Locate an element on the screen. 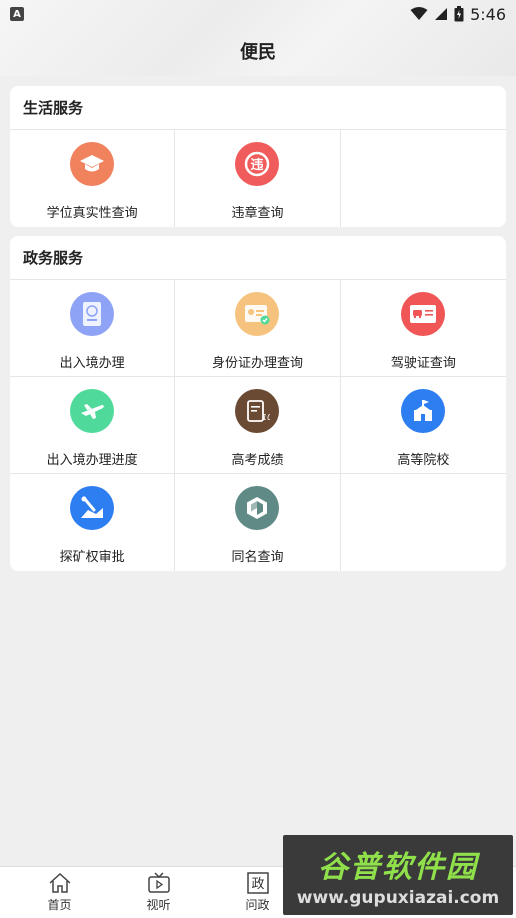  service-label: 学位真实性查询 is located at coordinates (92, 213).